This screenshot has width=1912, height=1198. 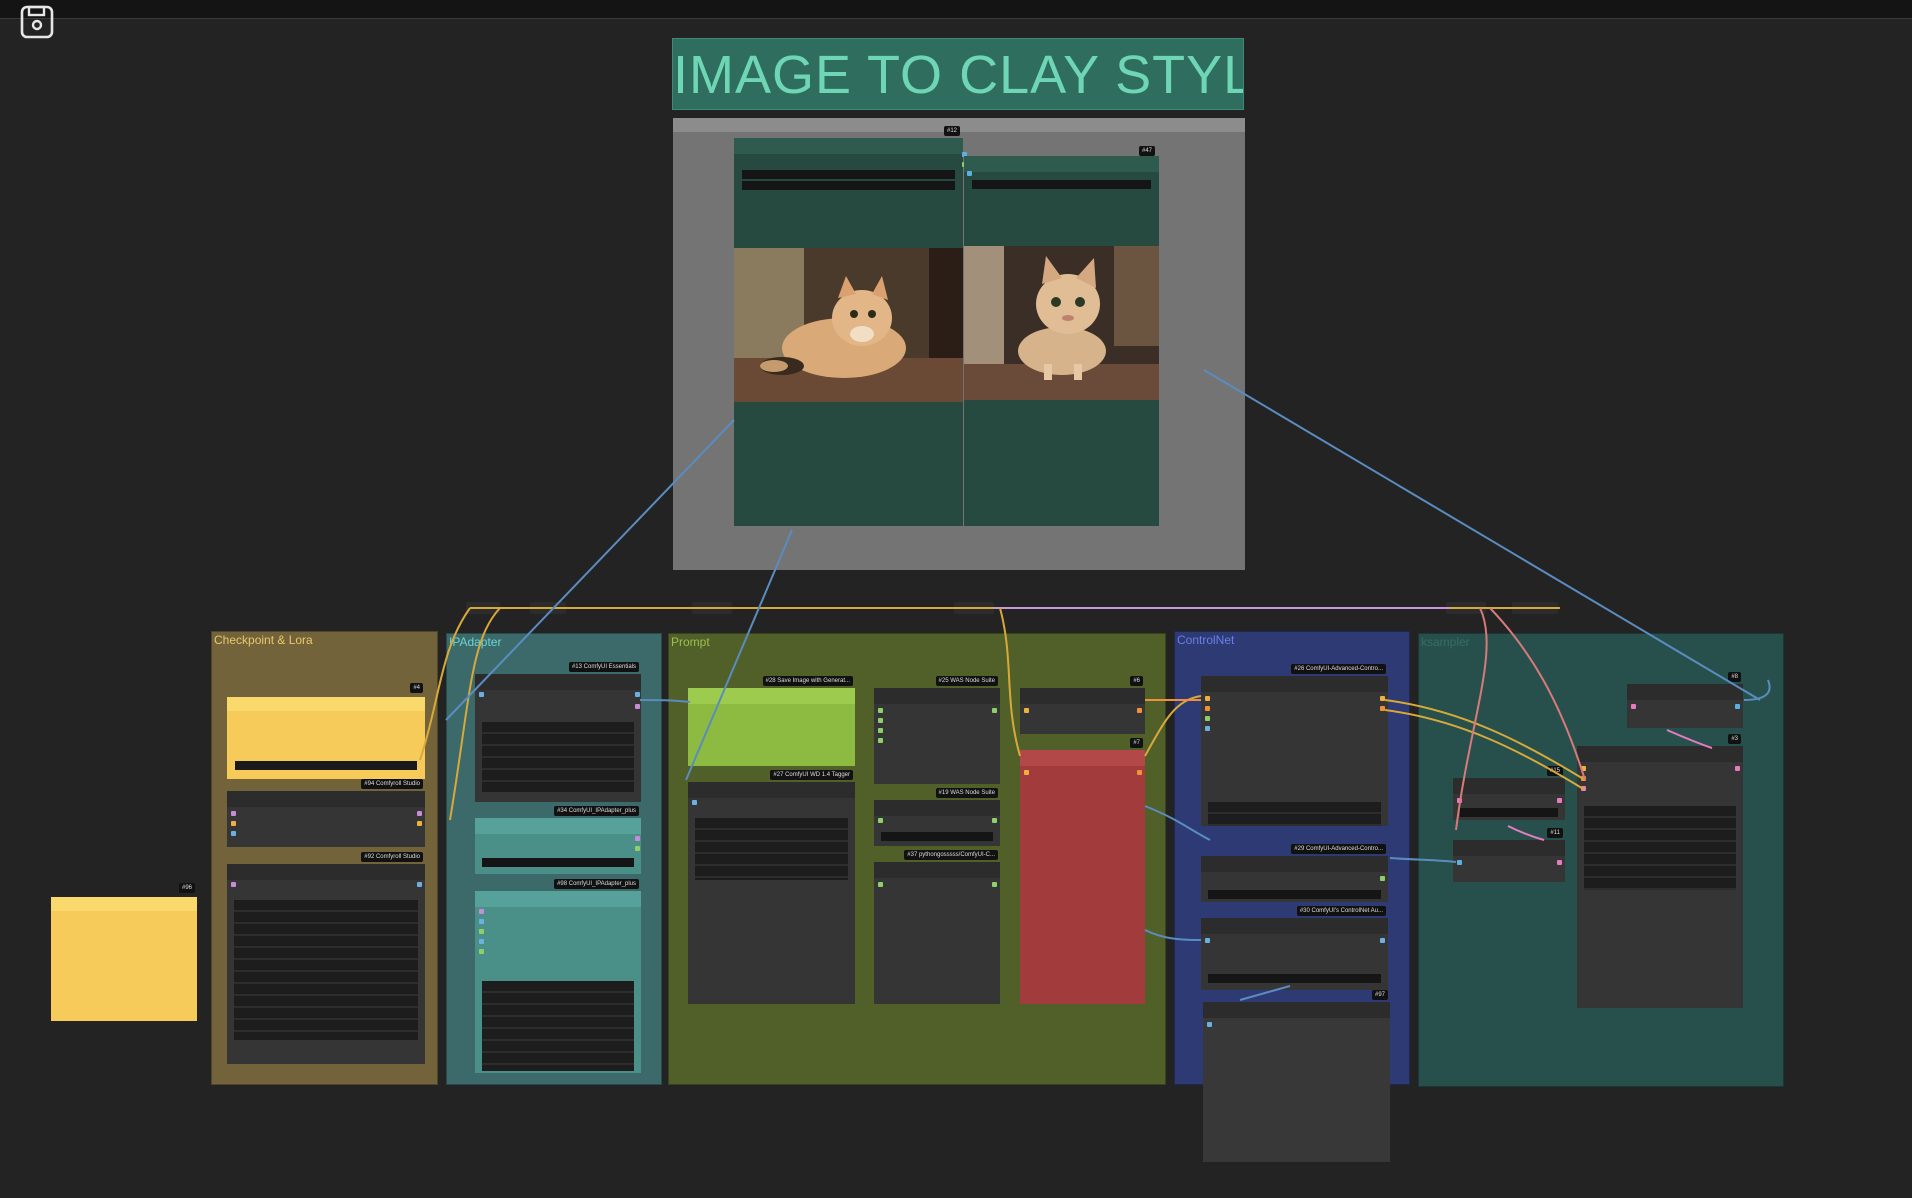 I want to click on node-id-badge: #27 ComfyUI WD 1.4 Tagger, so click(x=811, y=775).